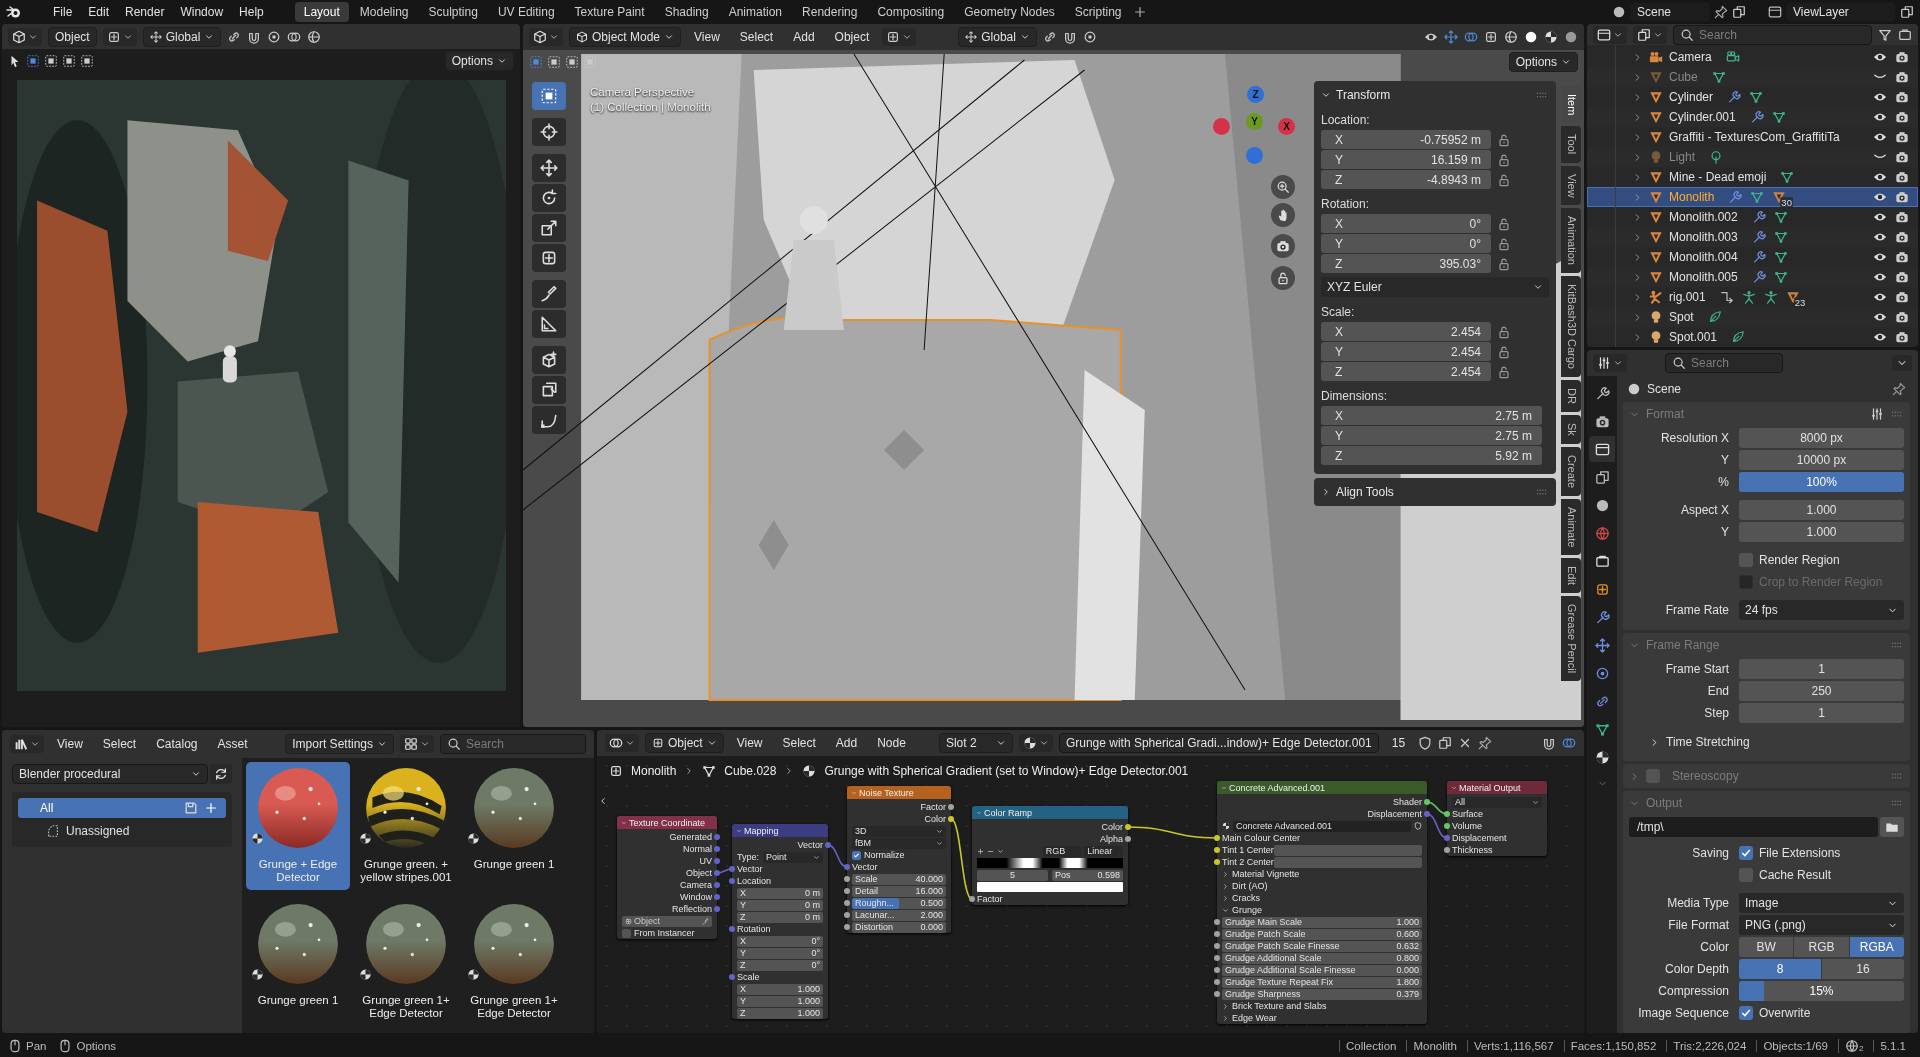 The height and width of the screenshot is (1057, 1920). What do you see at coordinates (1406, 139) in the screenshot?
I see `number-field: X -0.75952 m` at bounding box center [1406, 139].